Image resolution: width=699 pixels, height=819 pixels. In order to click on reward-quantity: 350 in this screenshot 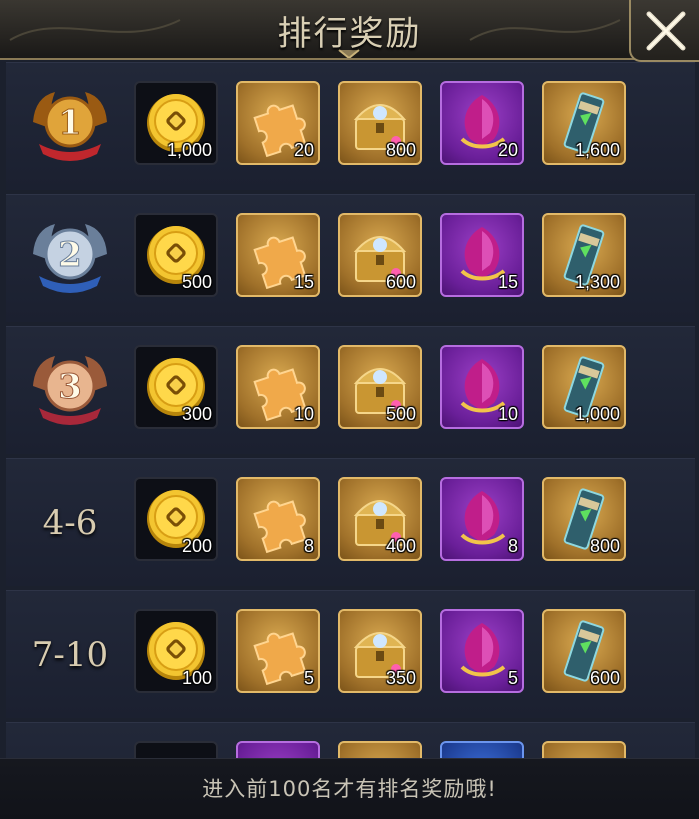, I will do `click(400, 678)`.